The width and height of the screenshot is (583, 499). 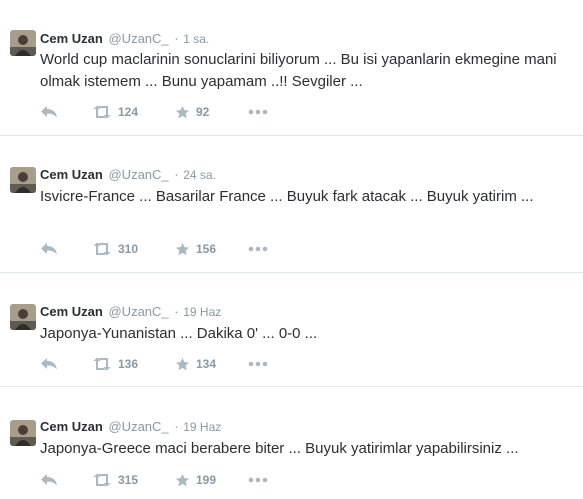 I want to click on favorite-count: 156, so click(x=206, y=249).